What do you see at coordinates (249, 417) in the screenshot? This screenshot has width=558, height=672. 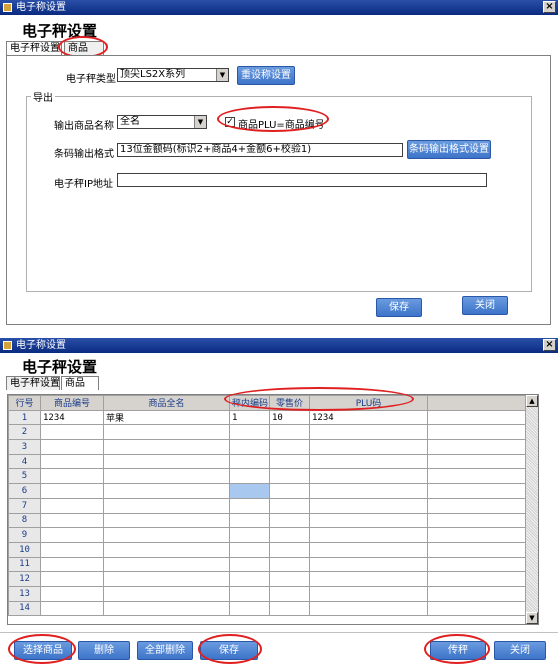 I see `scale-code-cell: 1` at bounding box center [249, 417].